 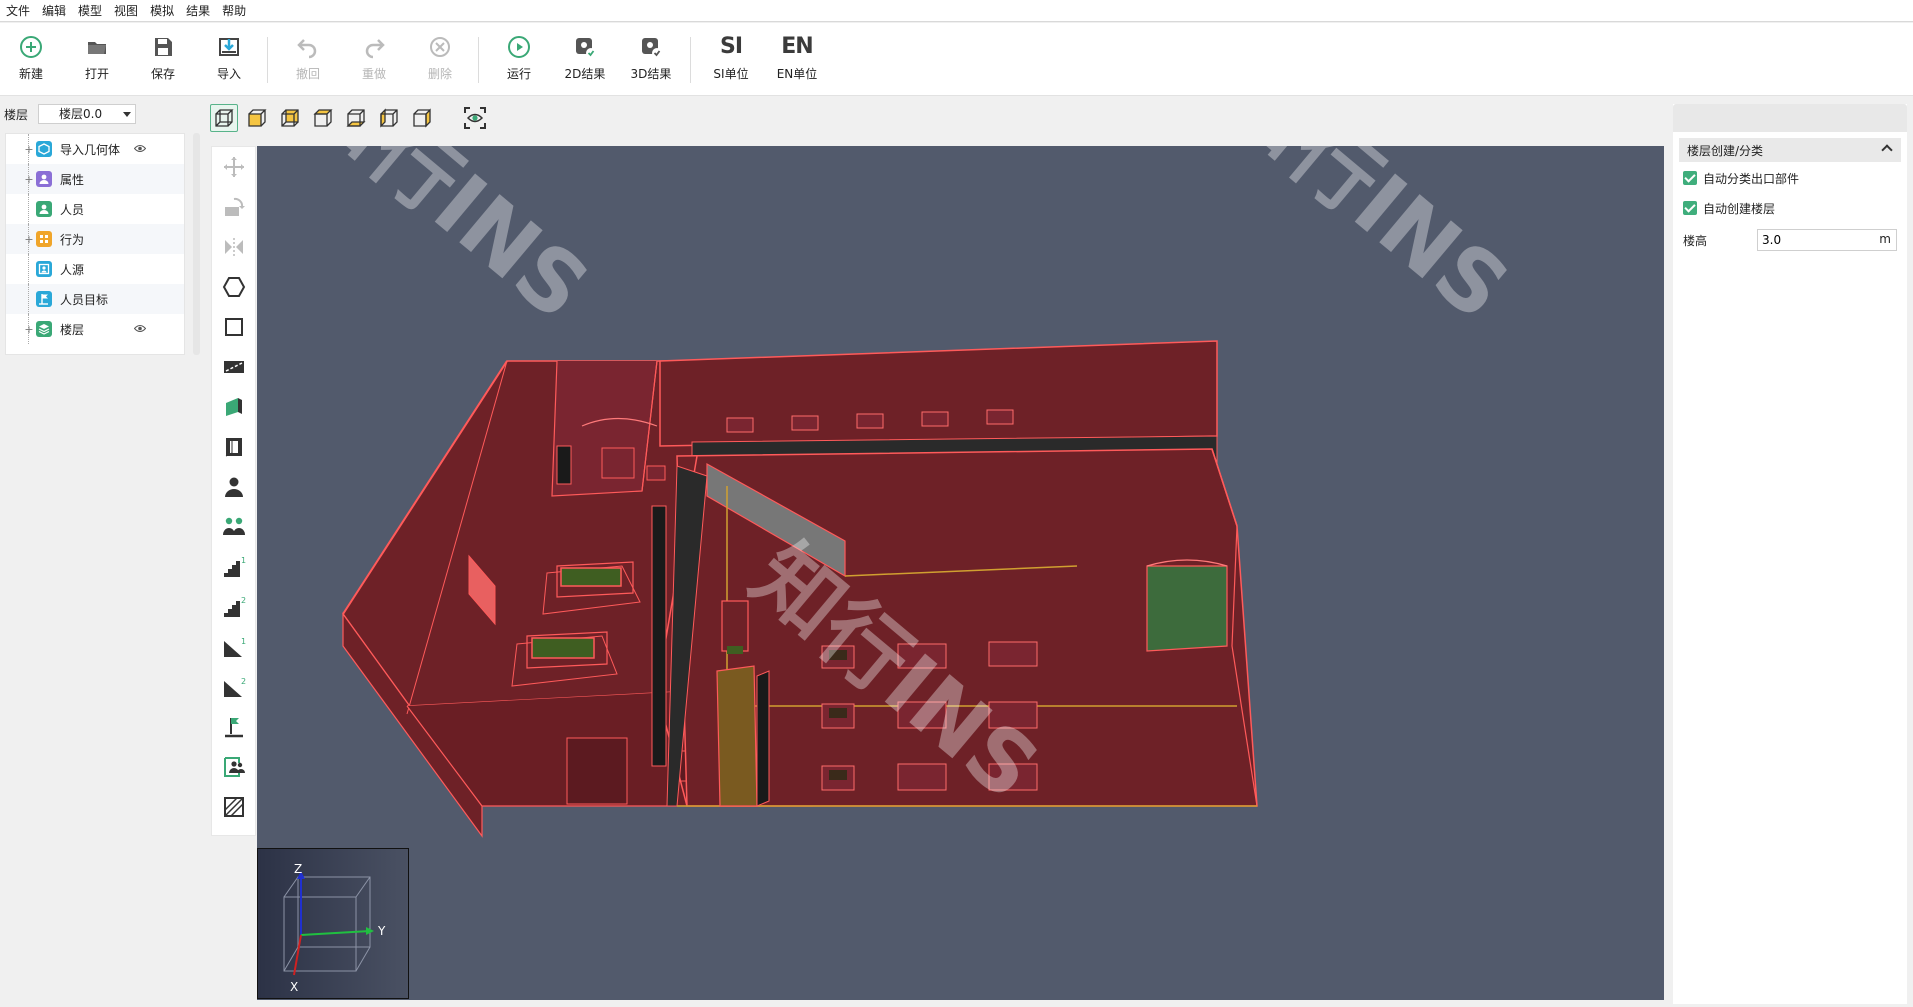 What do you see at coordinates (95, 329) in the screenshot?
I see `tree-item-floor: + 楼层` at bounding box center [95, 329].